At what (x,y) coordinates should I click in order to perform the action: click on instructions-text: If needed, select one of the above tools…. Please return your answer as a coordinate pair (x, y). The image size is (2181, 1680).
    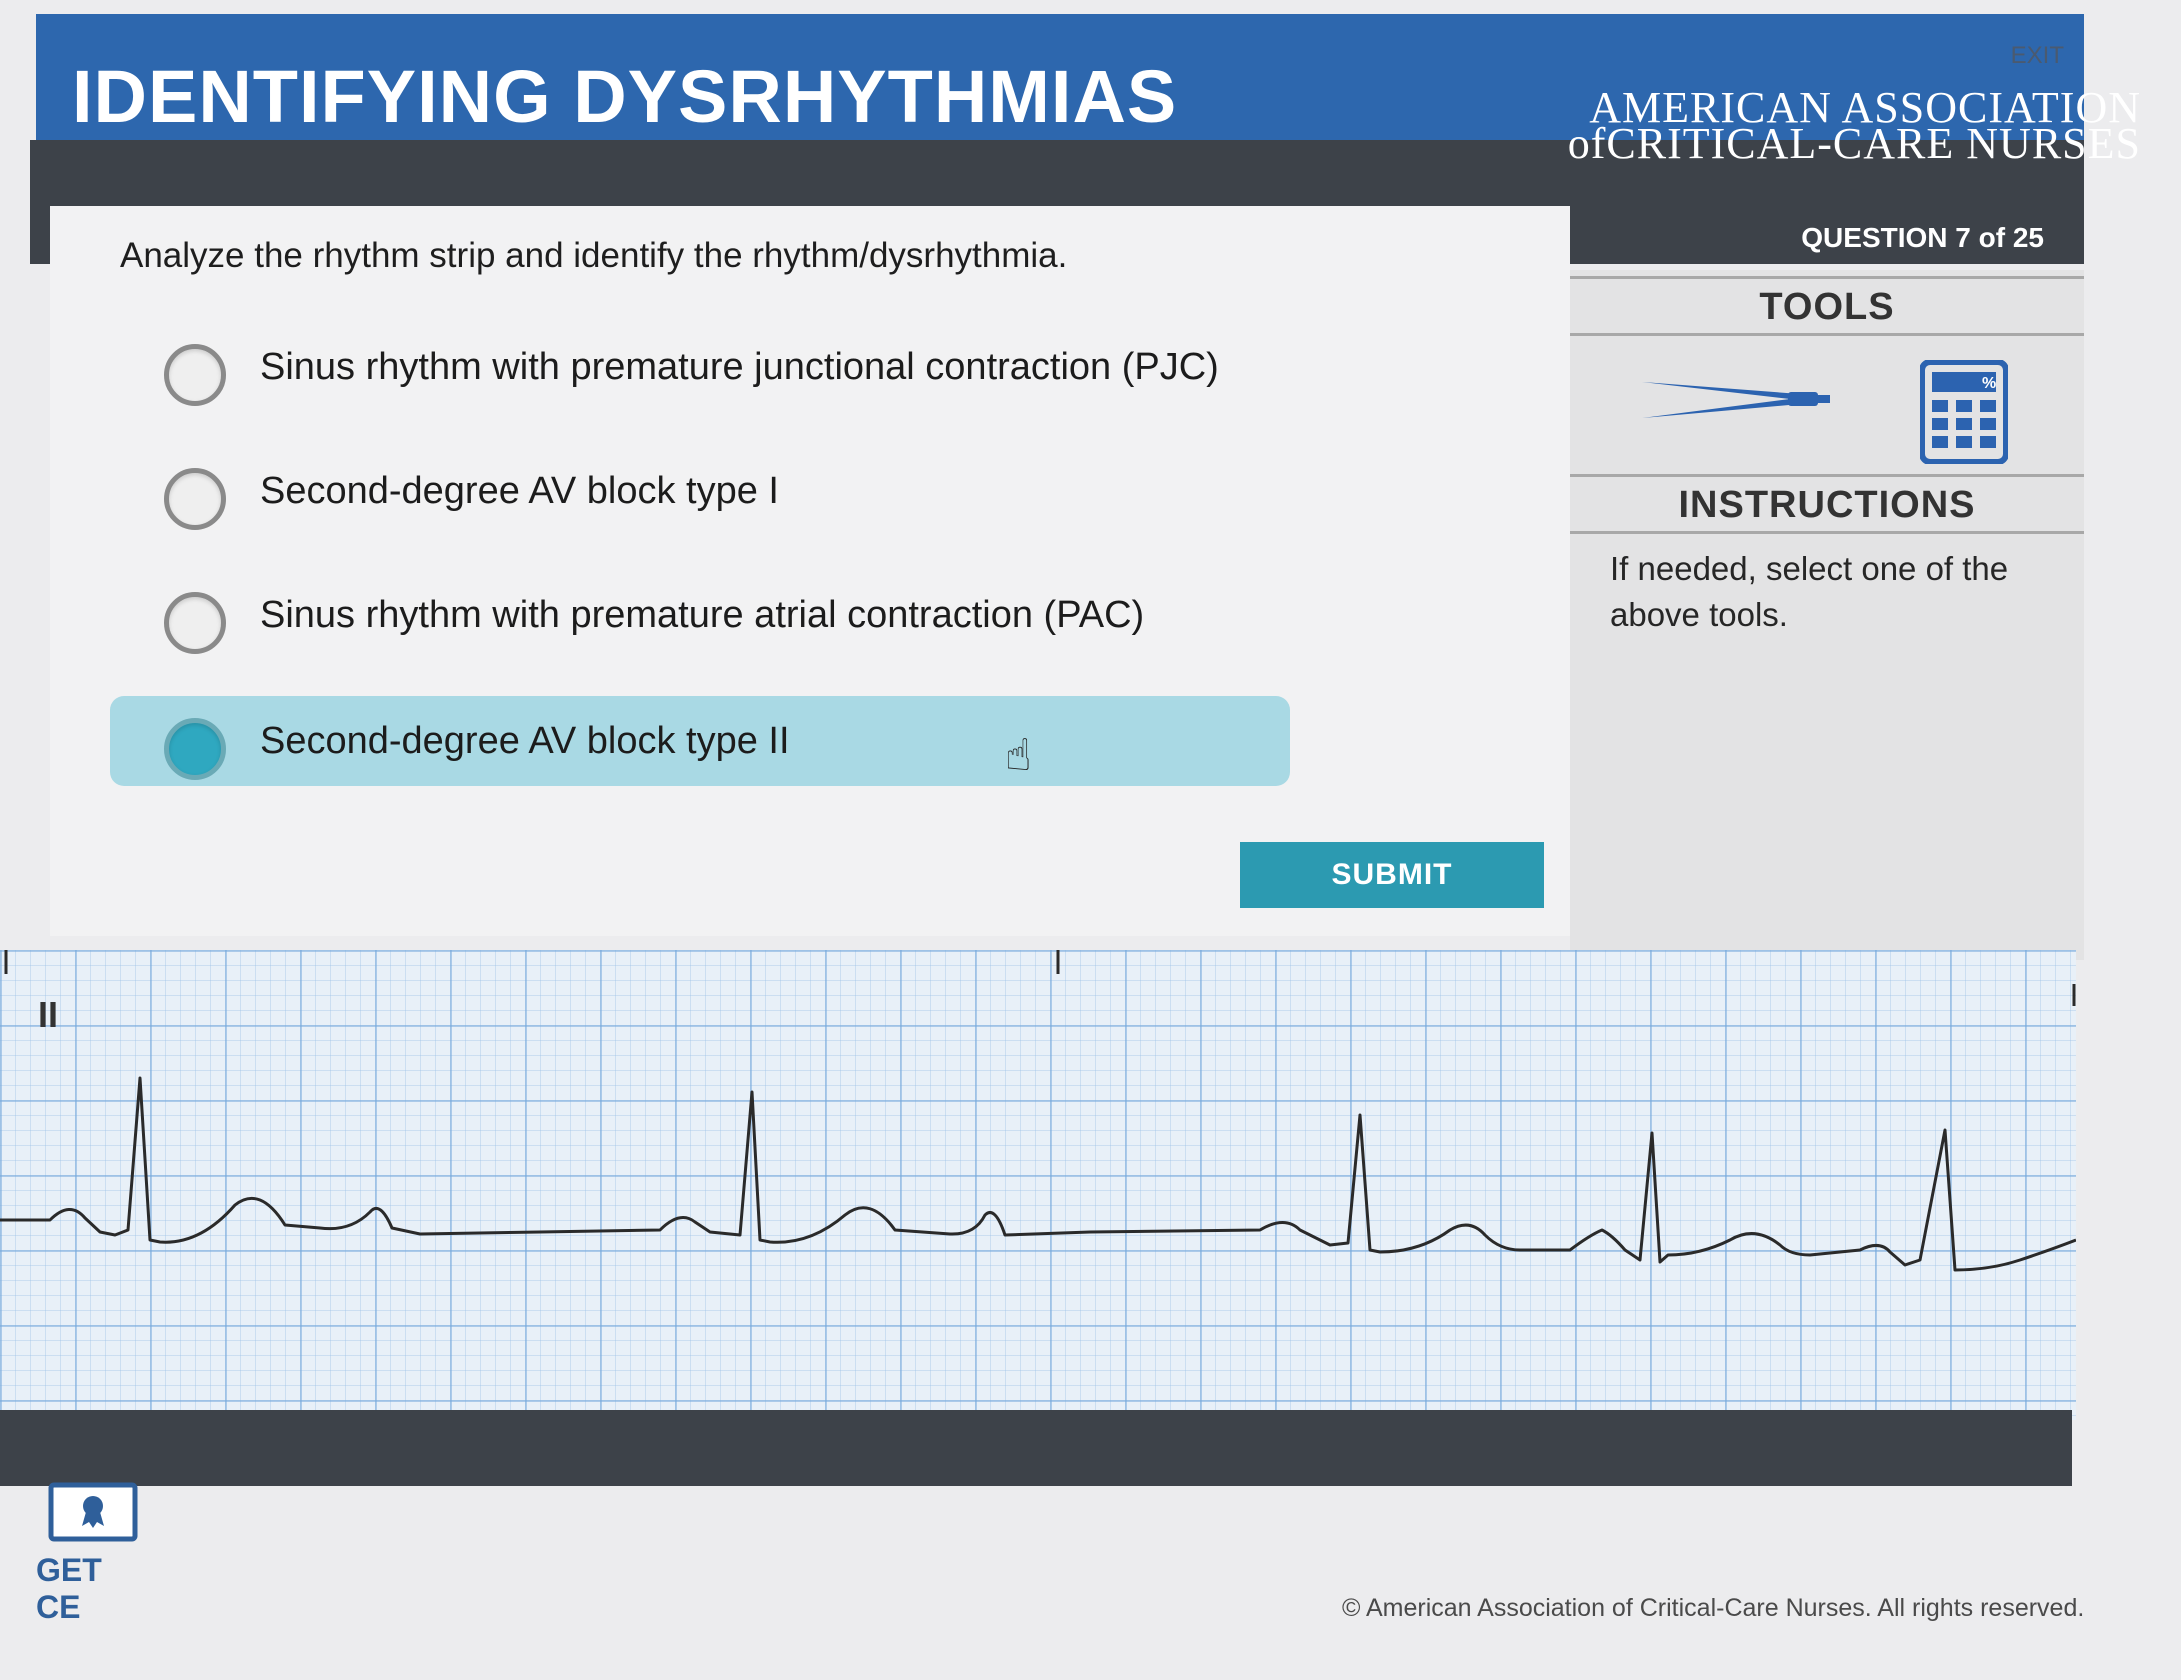
    Looking at the image, I should click on (1809, 591).